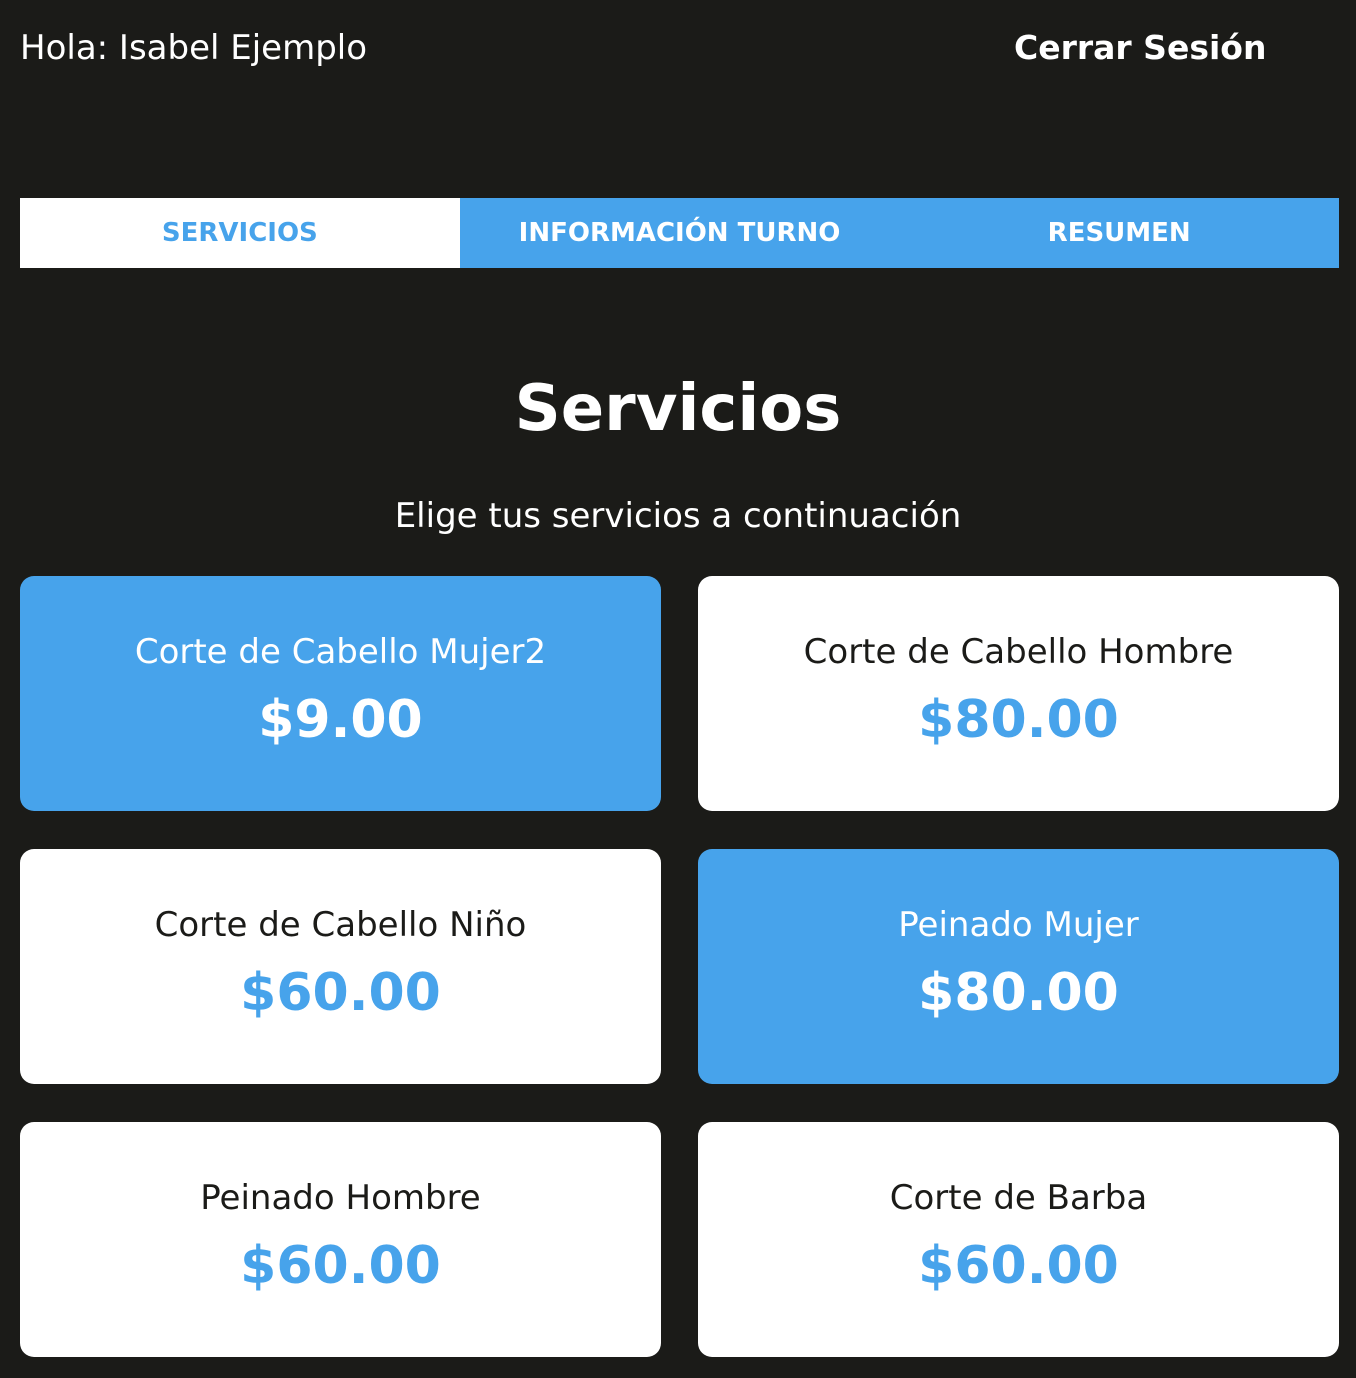  I want to click on service-card: Corte de Barba $60.00, so click(1018, 1239).